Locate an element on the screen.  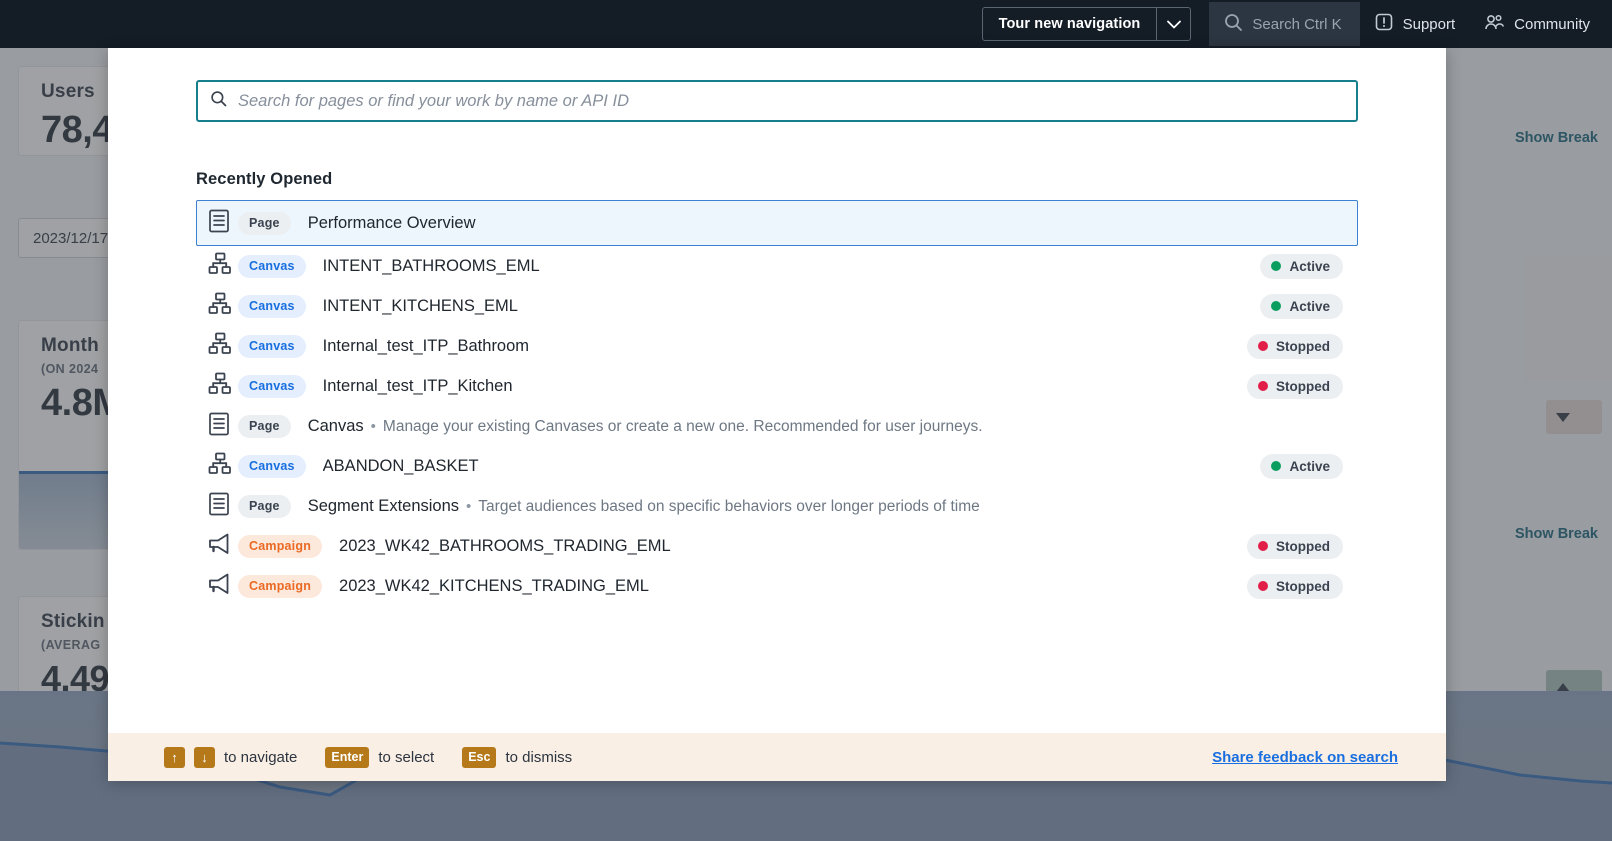
search-input is located at coordinates (785, 101).